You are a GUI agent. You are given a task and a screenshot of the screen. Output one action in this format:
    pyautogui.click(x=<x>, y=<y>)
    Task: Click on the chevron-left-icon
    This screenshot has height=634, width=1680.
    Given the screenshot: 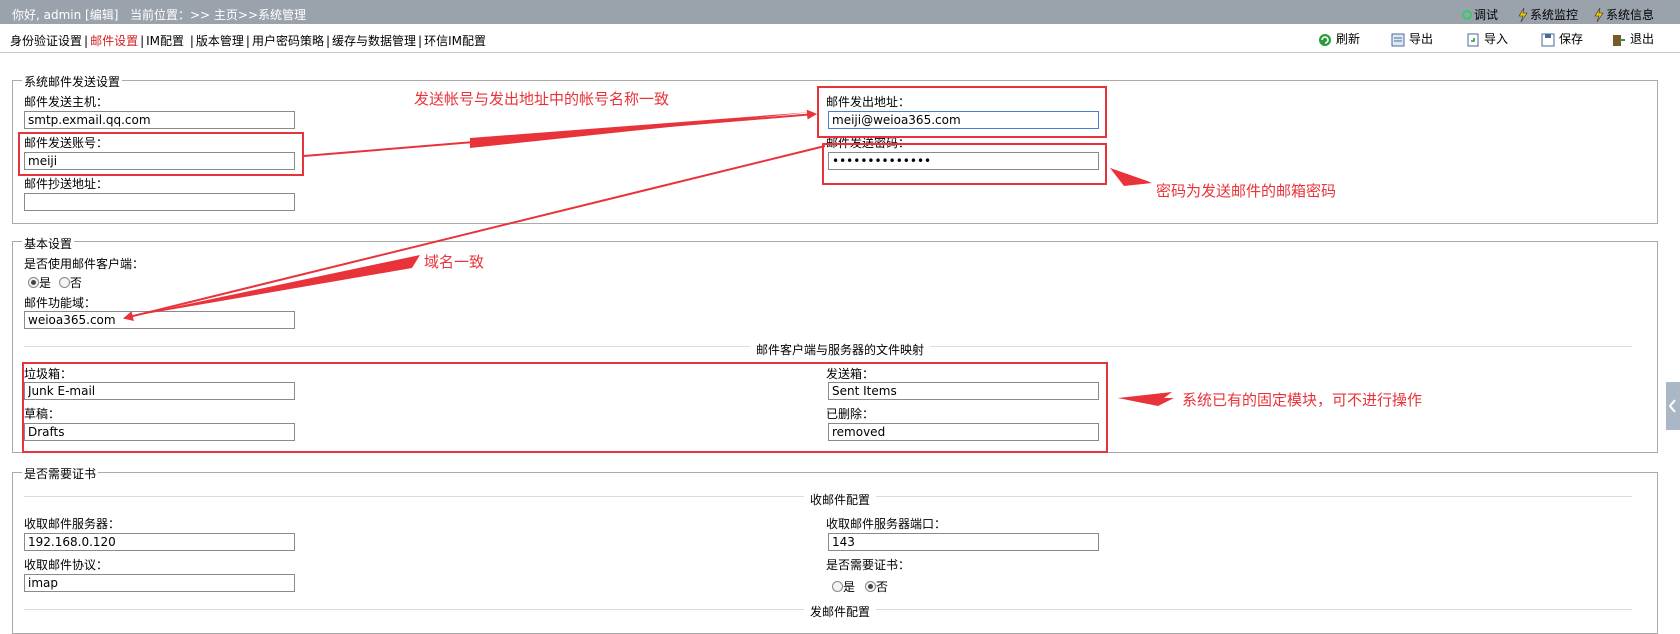 What is the action you would take?
    pyautogui.click(x=1672, y=406)
    